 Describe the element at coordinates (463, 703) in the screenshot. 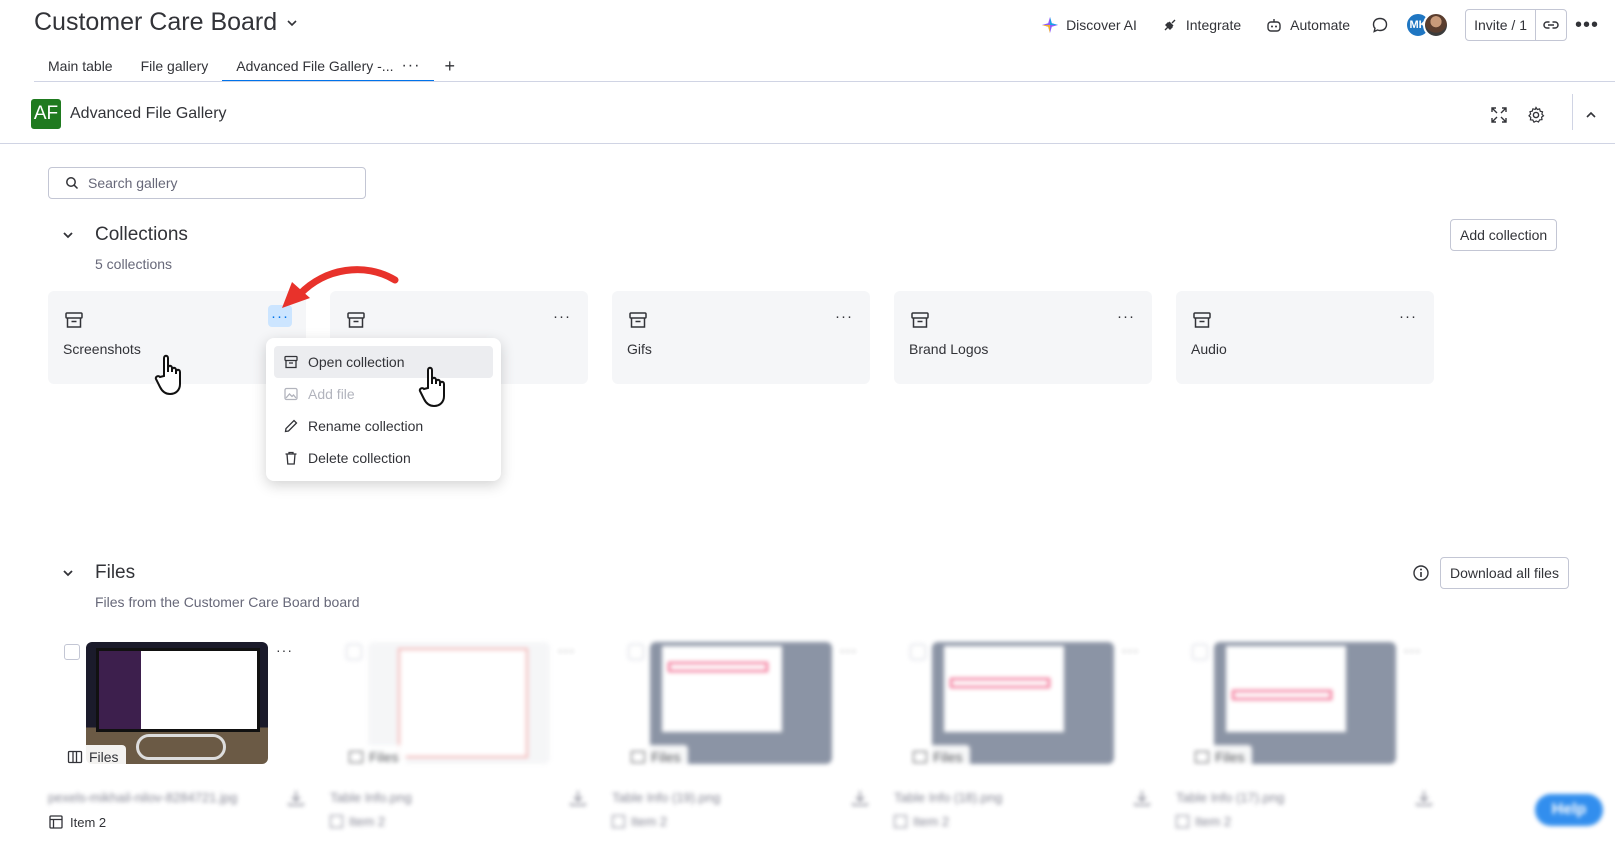

I see `thumbnail-doc` at that location.